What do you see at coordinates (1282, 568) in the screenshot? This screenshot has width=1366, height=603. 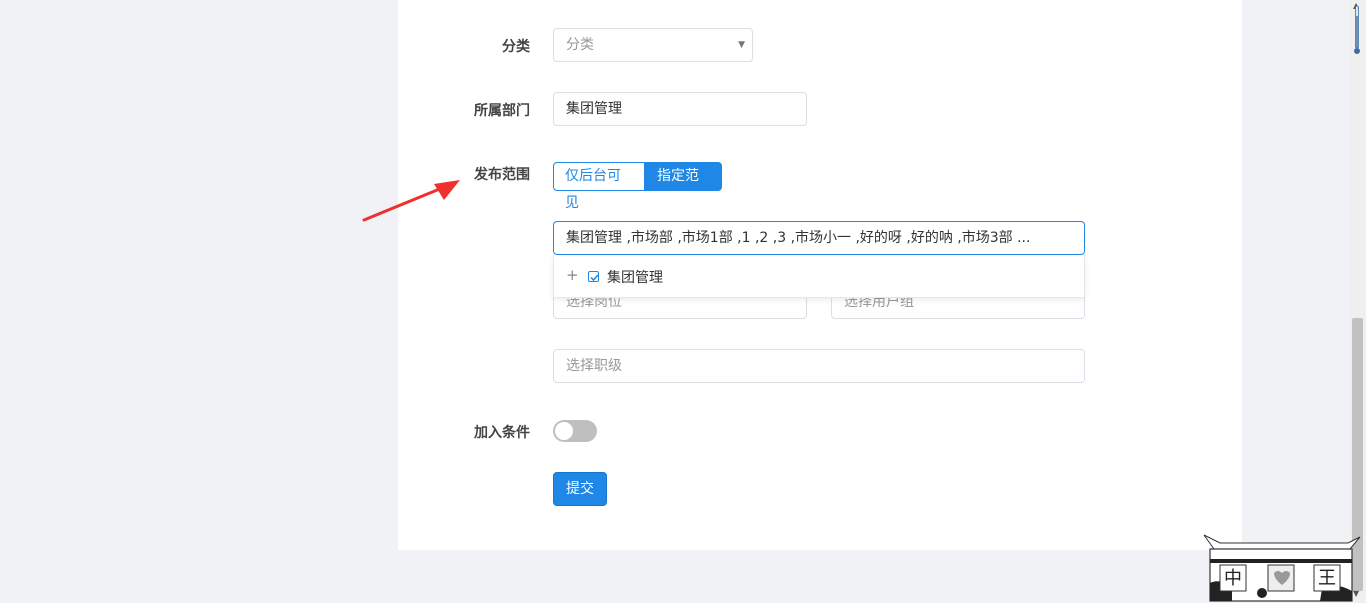 I see `mascot-box-icon: 中 王` at bounding box center [1282, 568].